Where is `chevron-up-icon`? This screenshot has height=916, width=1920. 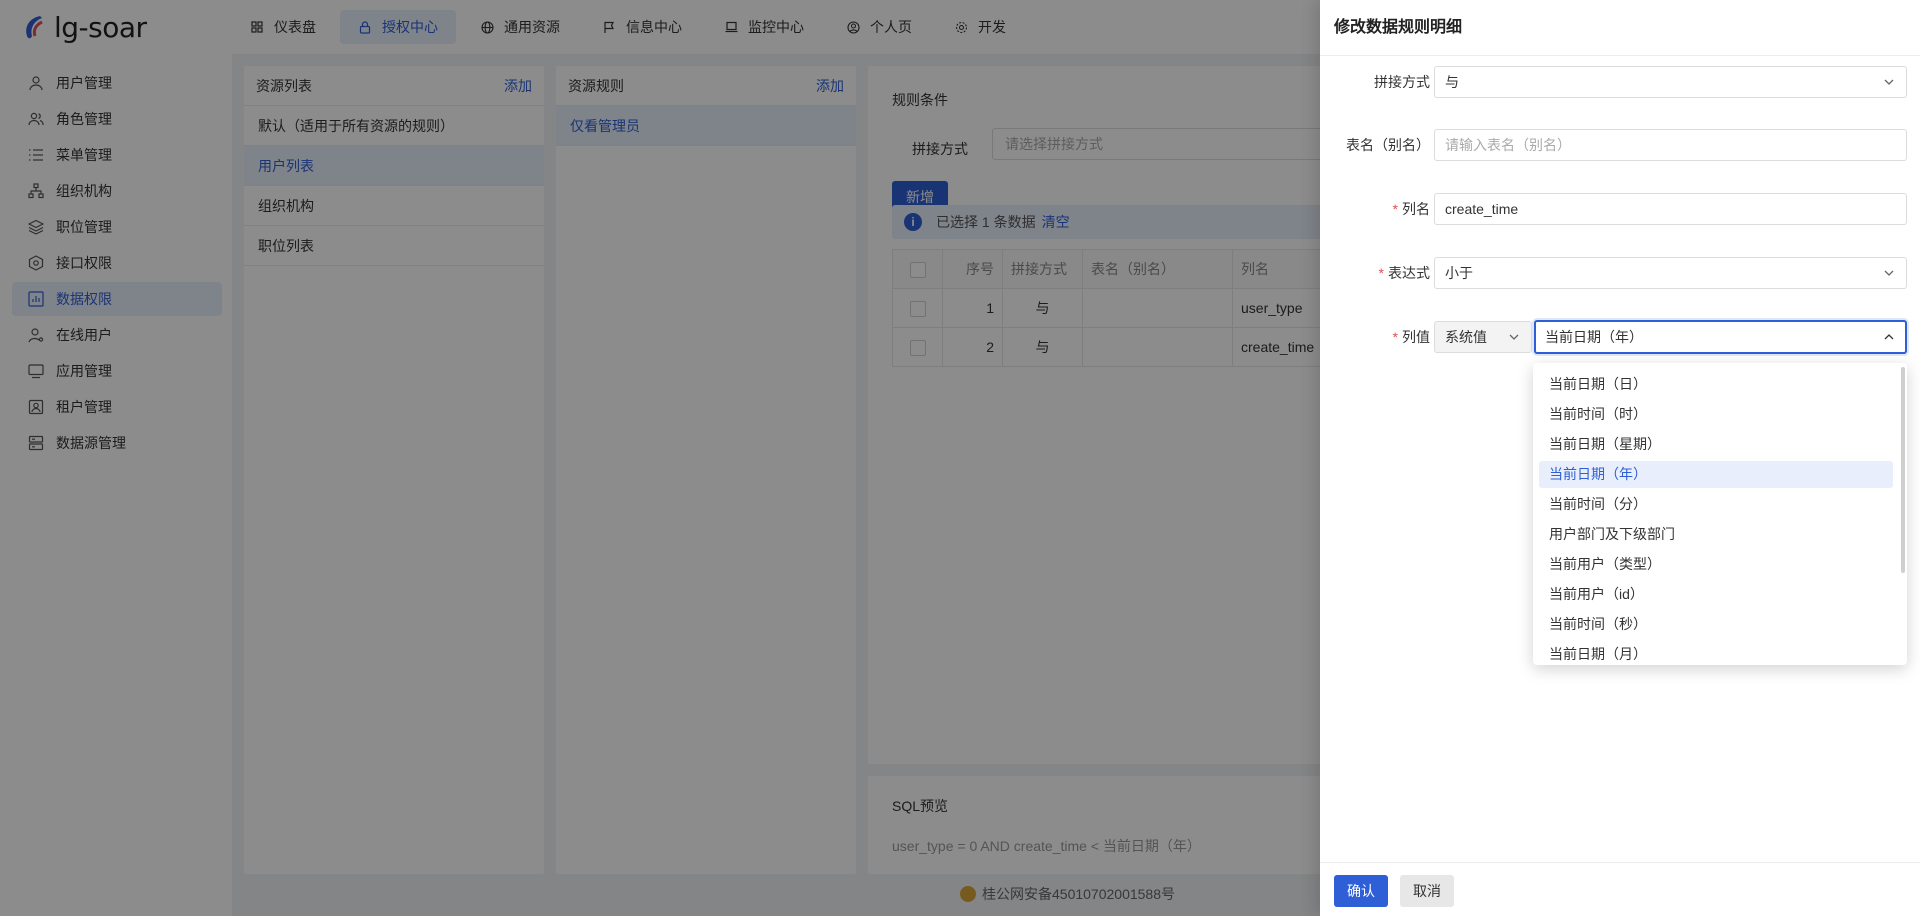
chevron-up-icon is located at coordinates (1889, 337).